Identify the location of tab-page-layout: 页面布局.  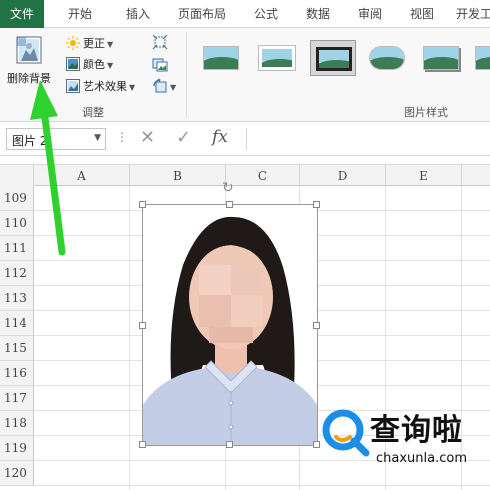
(202, 14).